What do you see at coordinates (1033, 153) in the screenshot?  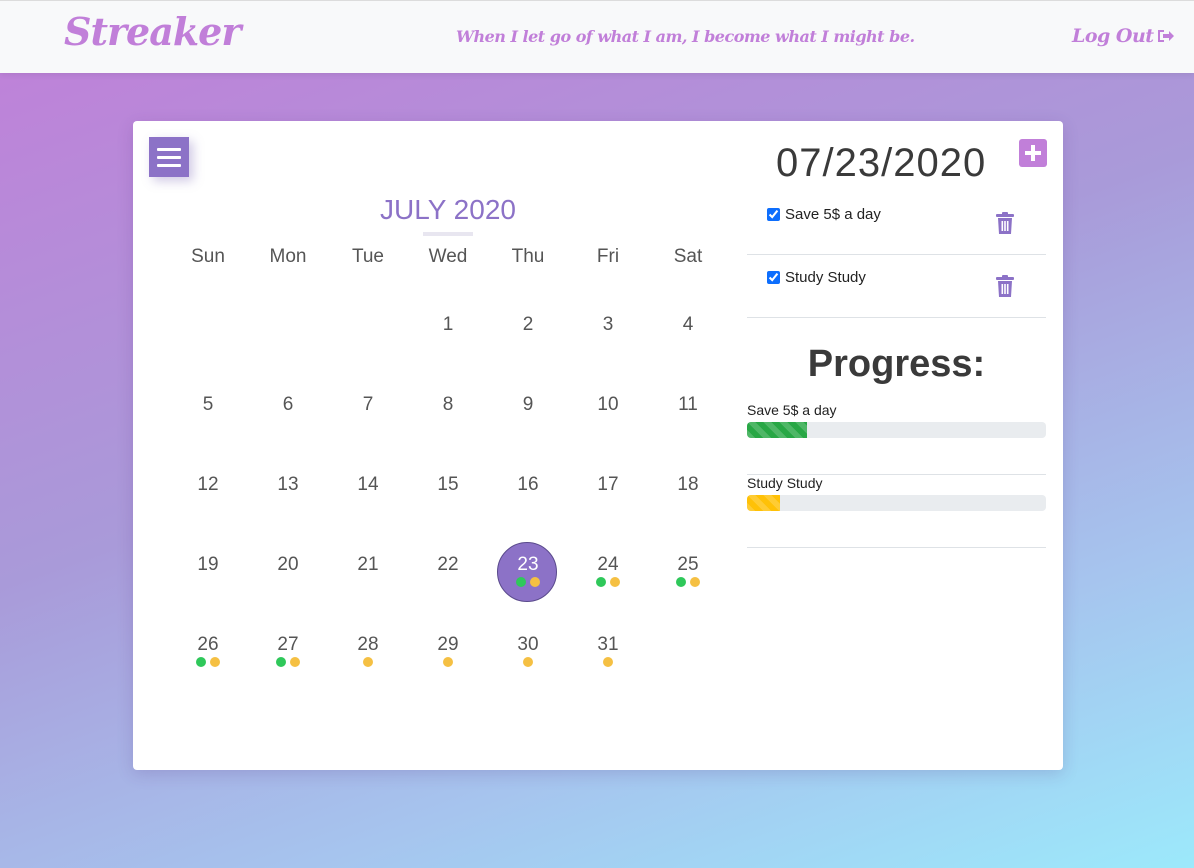 I see `add-task-button` at bounding box center [1033, 153].